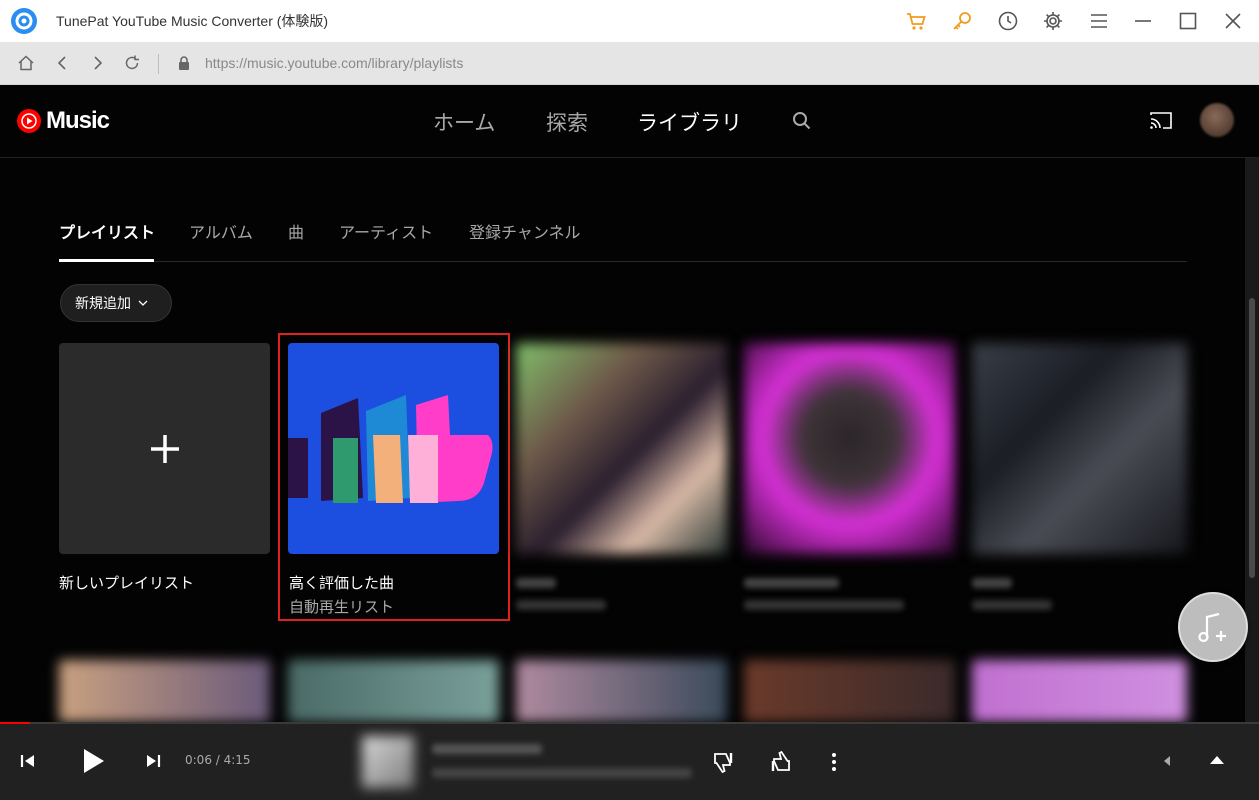 Image resolution: width=1259 pixels, height=800 pixels. What do you see at coordinates (143, 303) in the screenshot?
I see `chevron-down-icon` at bounding box center [143, 303].